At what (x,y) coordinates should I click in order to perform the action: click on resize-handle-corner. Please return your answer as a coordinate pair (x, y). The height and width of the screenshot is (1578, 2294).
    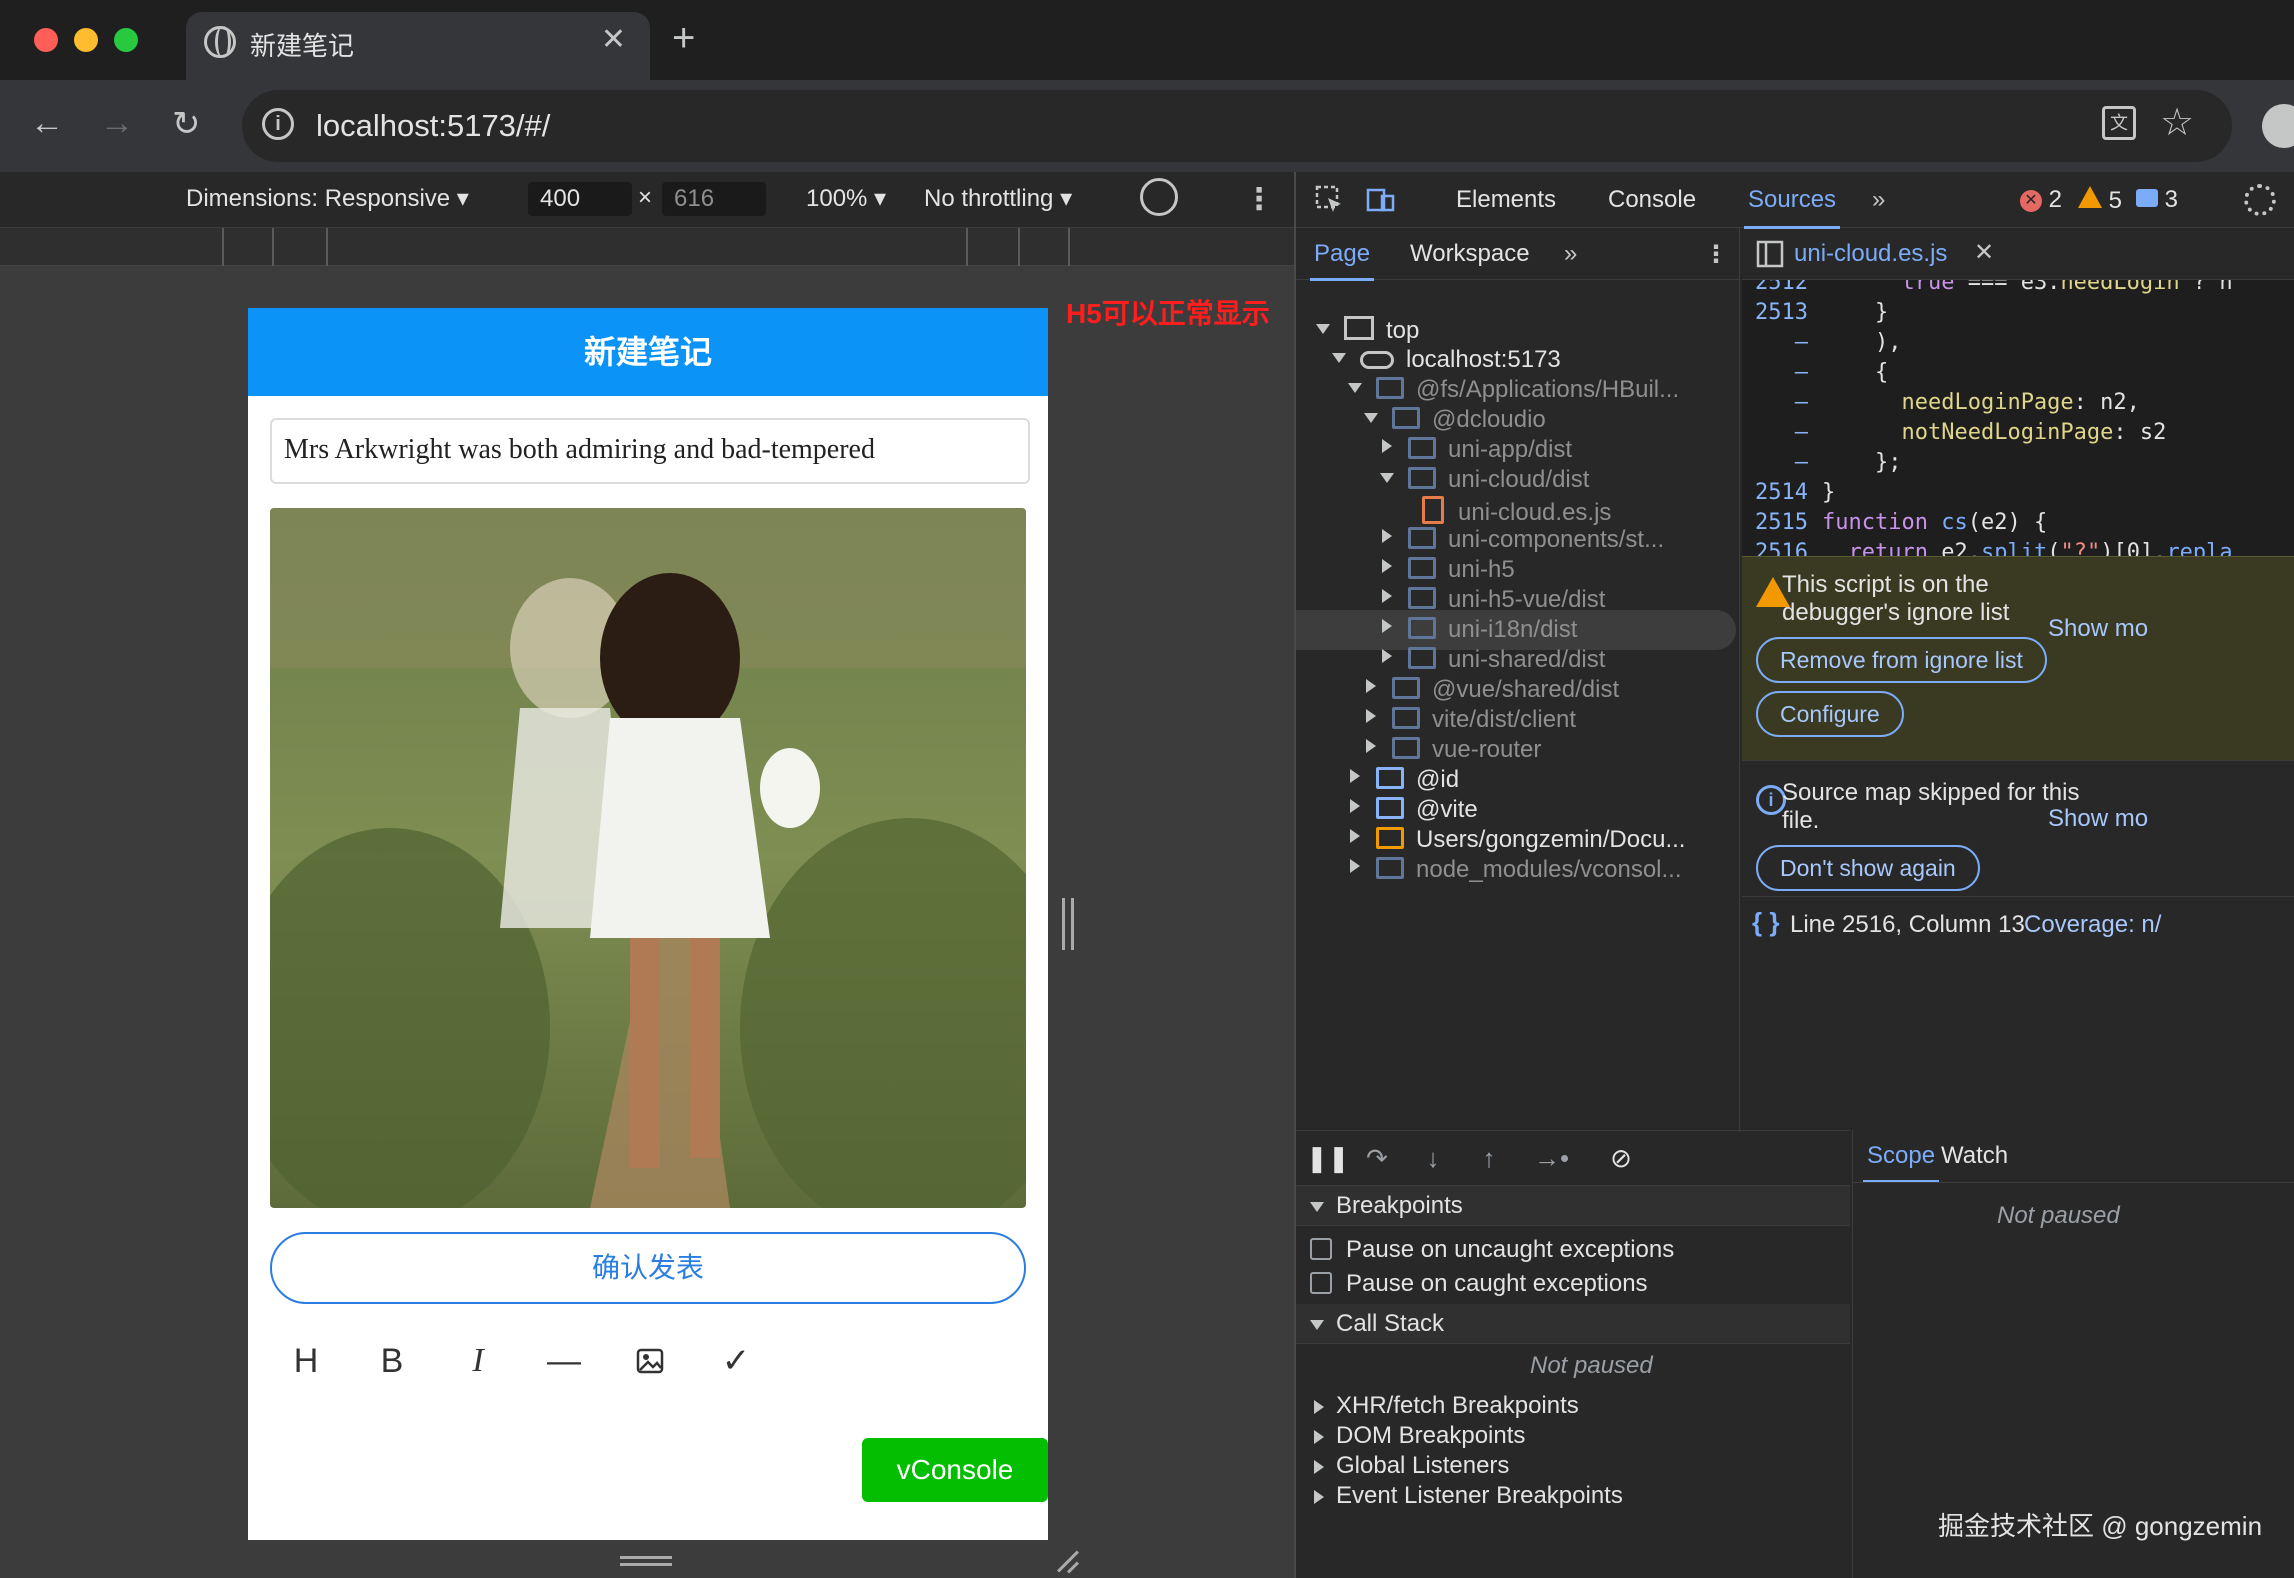
    Looking at the image, I should click on (1067, 1561).